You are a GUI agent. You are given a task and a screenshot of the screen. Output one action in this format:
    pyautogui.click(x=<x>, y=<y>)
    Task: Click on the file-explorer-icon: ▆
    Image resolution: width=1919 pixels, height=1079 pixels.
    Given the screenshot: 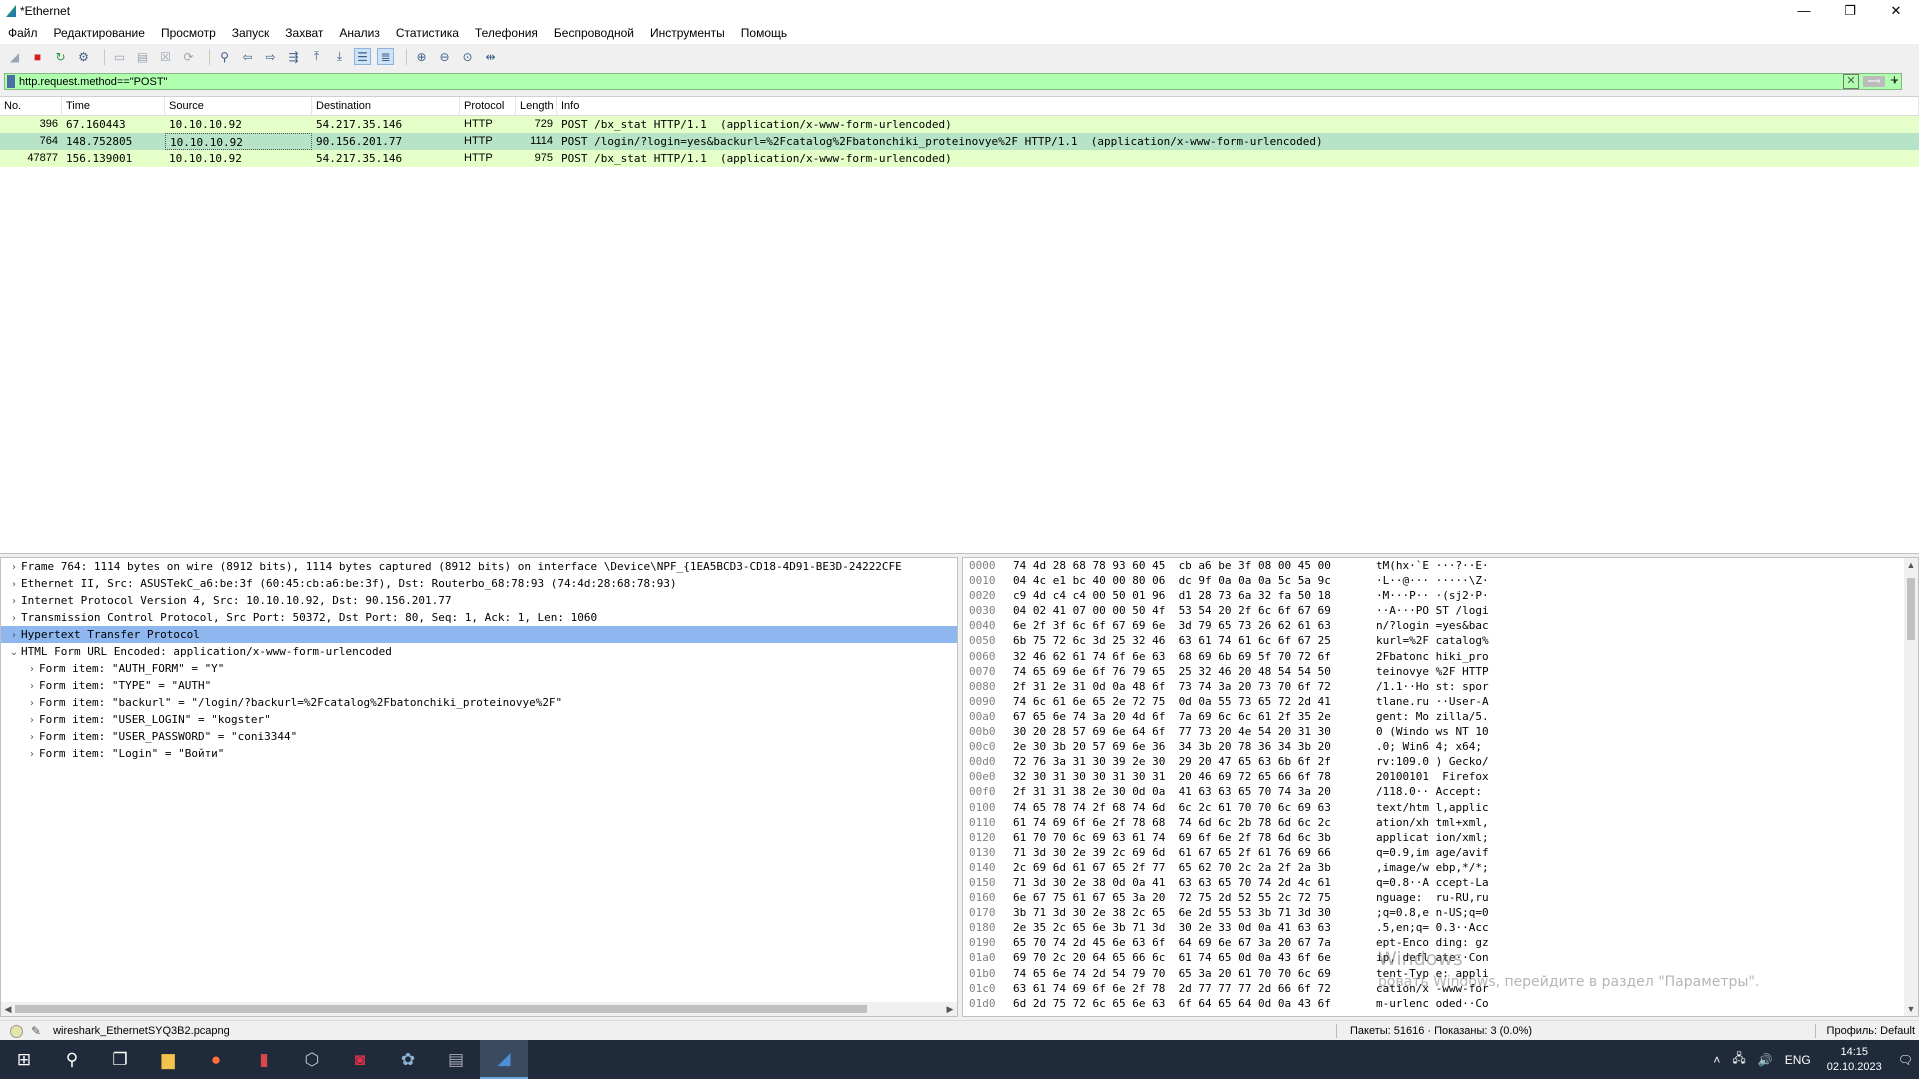 What is the action you would take?
    pyautogui.click(x=168, y=1059)
    